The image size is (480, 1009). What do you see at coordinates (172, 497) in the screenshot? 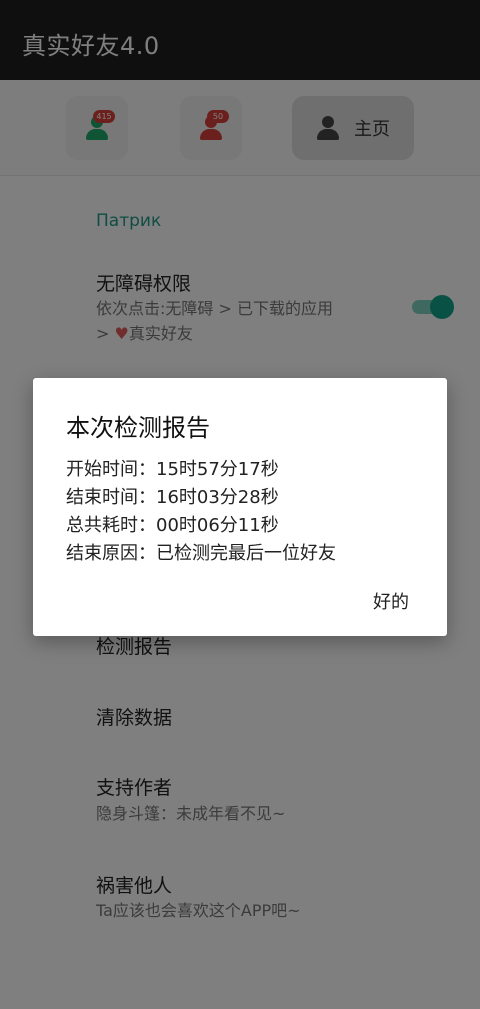
I see `end-time: 结束时间：16时03分28秒` at bounding box center [172, 497].